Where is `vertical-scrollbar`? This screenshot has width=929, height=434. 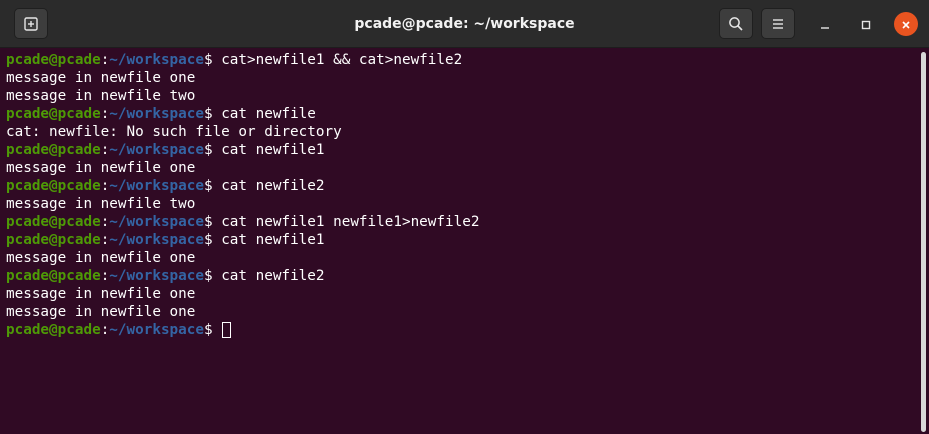 vertical-scrollbar is located at coordinates (924, 241).